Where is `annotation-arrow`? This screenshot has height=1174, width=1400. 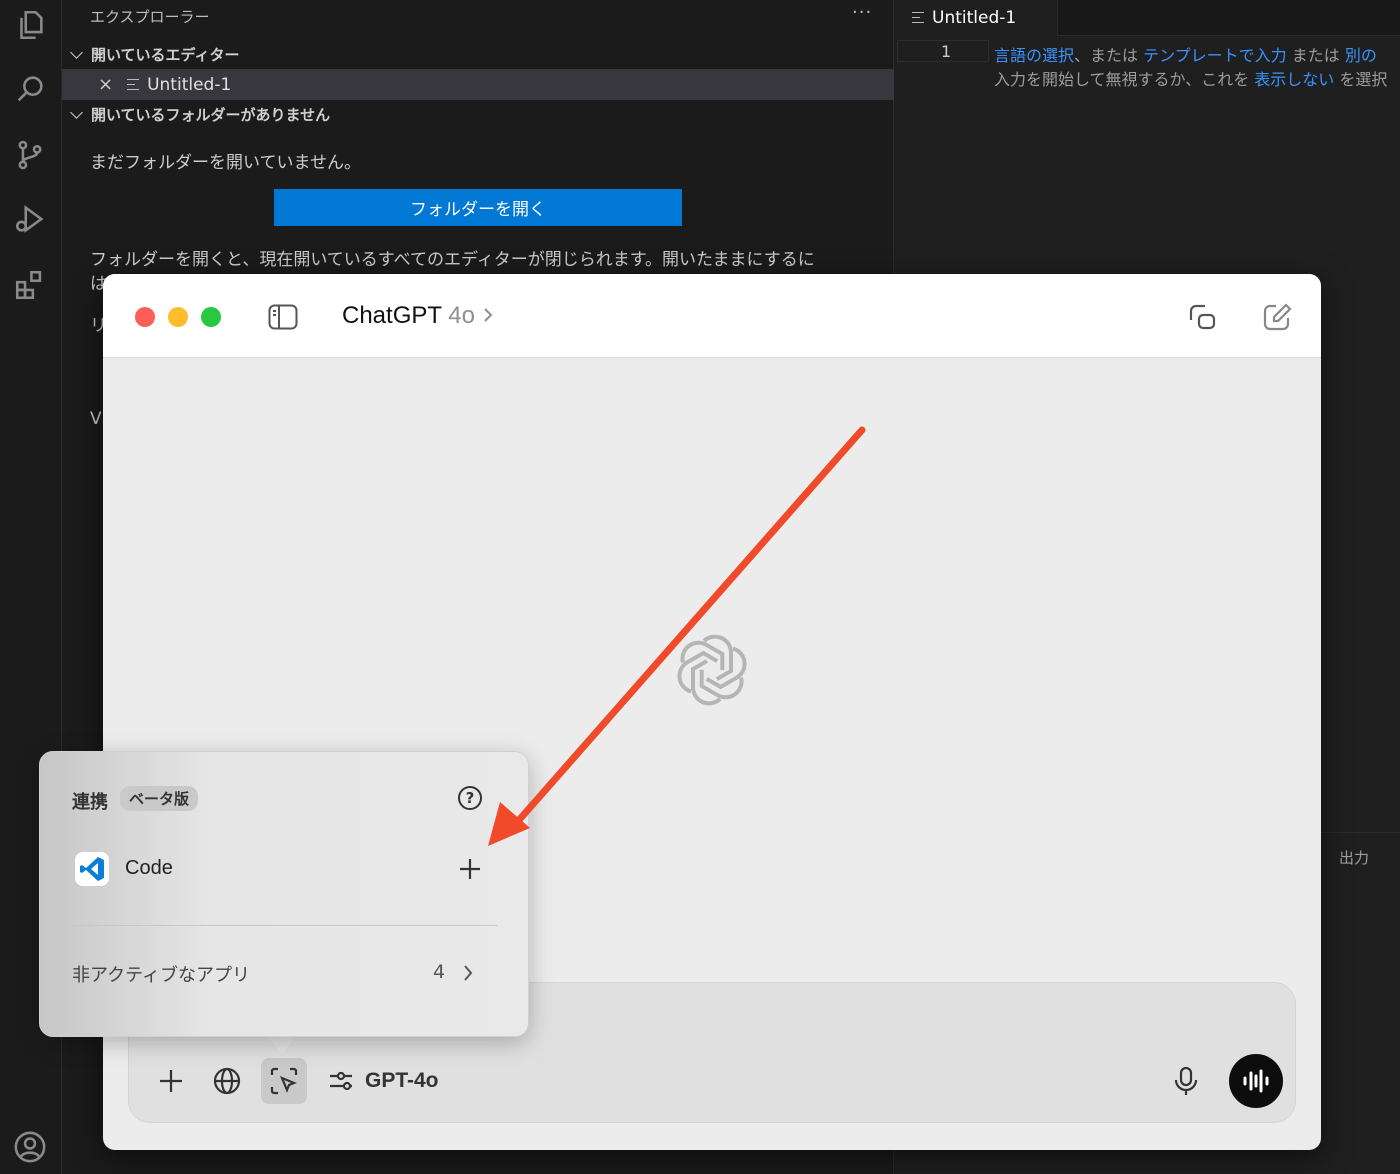
annotation-arrow is located at coordinates (677, 636).